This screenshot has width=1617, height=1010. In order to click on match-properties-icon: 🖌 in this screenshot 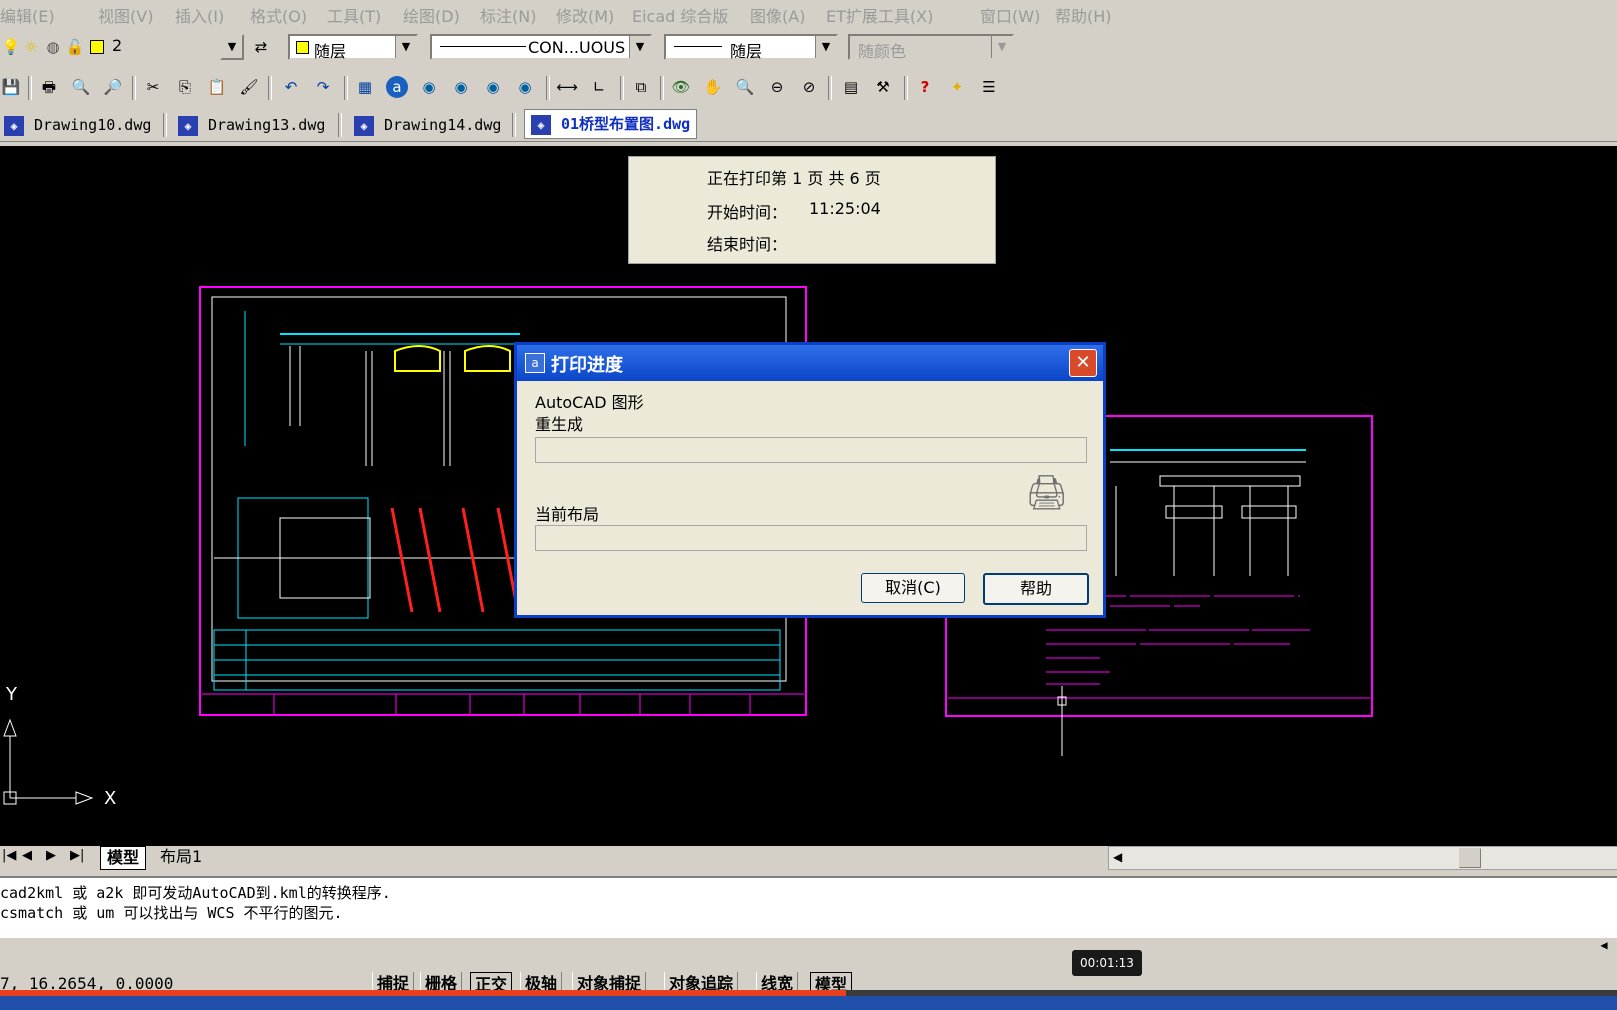, I will do `click(249, 87)`.